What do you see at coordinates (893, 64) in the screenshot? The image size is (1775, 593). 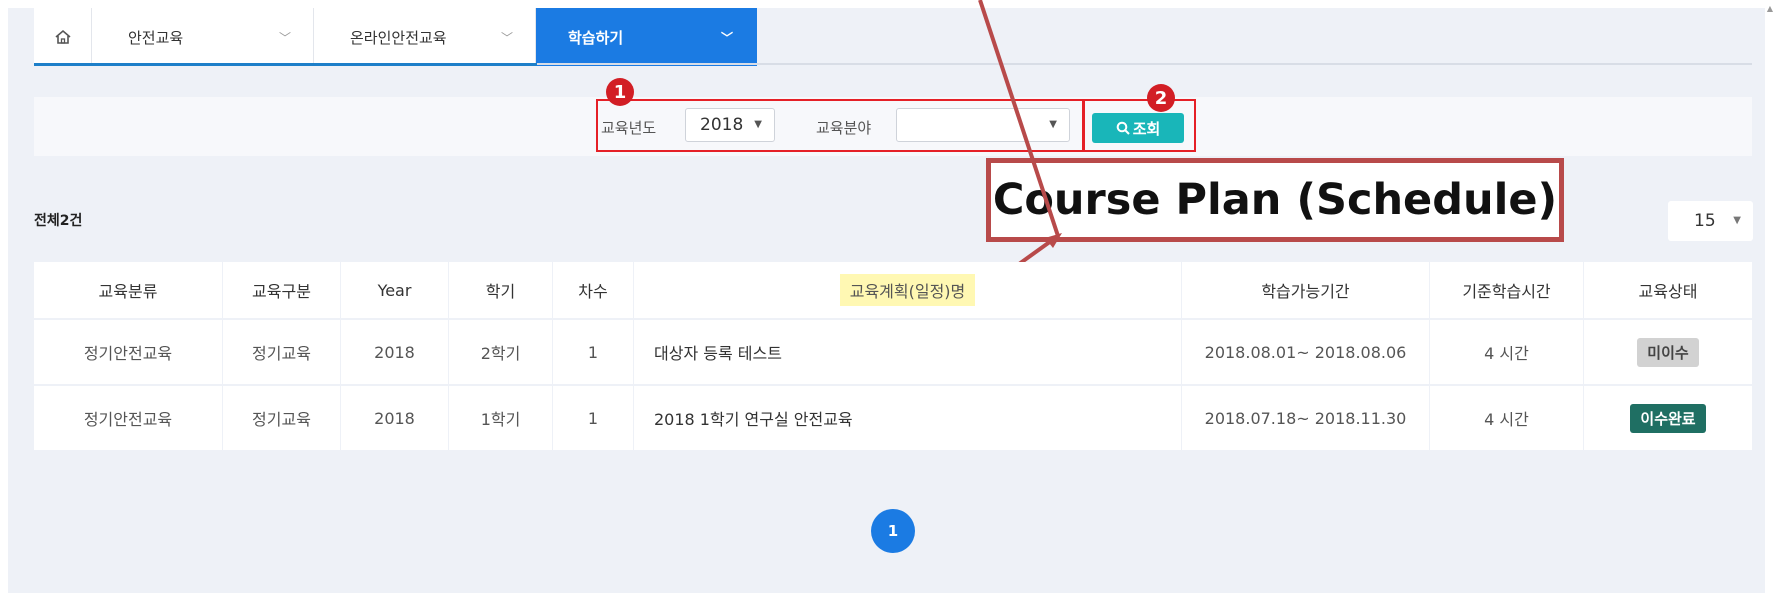 I see `nav-divider` at bounding box center [893, 64].